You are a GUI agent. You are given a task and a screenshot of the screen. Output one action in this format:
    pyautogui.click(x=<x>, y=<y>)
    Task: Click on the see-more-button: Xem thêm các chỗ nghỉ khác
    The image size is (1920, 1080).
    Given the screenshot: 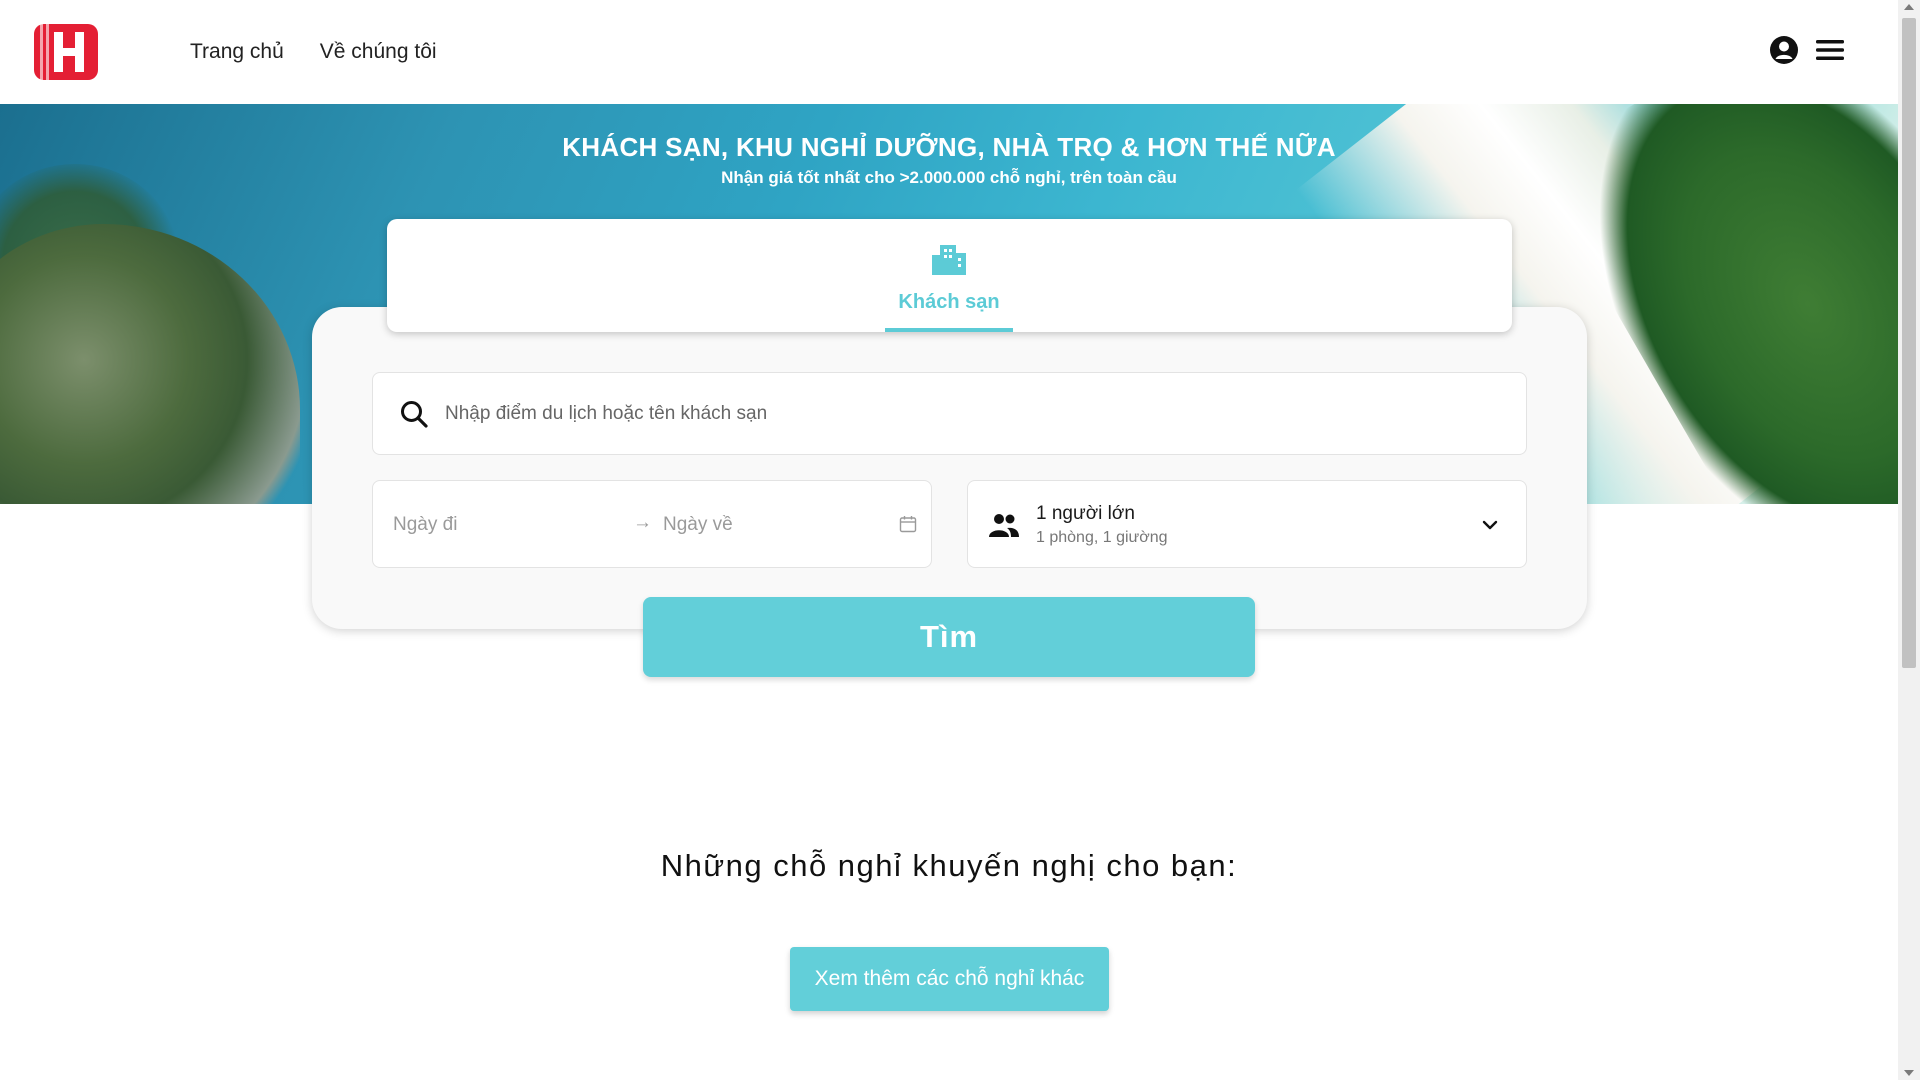 What is the action you would take?
    pyautogui.click(x=949, y=979)
    